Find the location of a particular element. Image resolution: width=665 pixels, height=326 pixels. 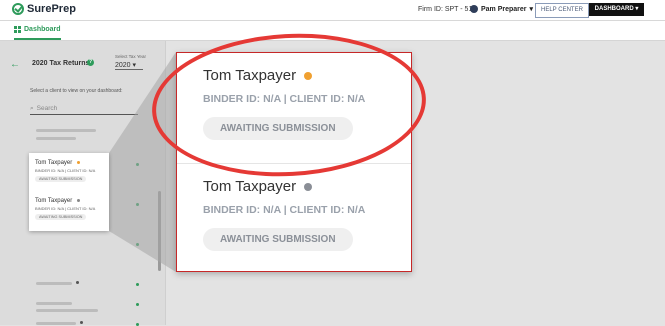

year-select: 2020 ▾ is located at coordinates (129, 65).